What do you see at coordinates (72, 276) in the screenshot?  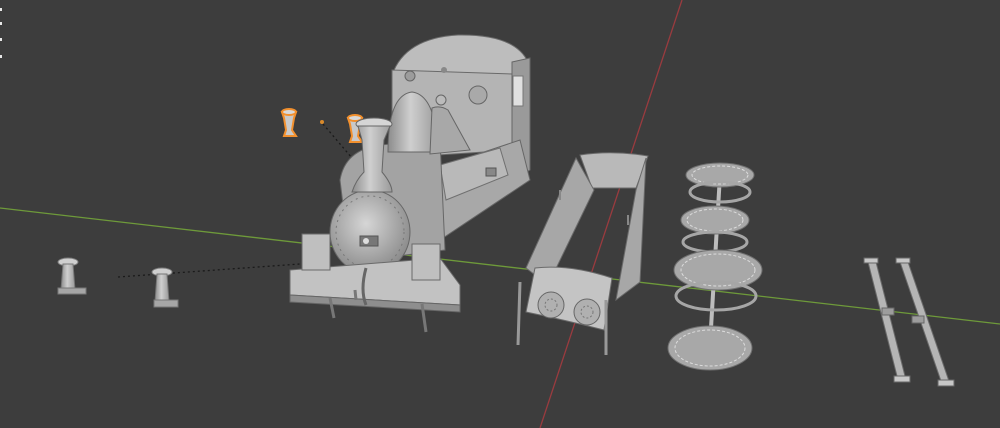 I see `buffer-left` at bounding box center [72, 276].